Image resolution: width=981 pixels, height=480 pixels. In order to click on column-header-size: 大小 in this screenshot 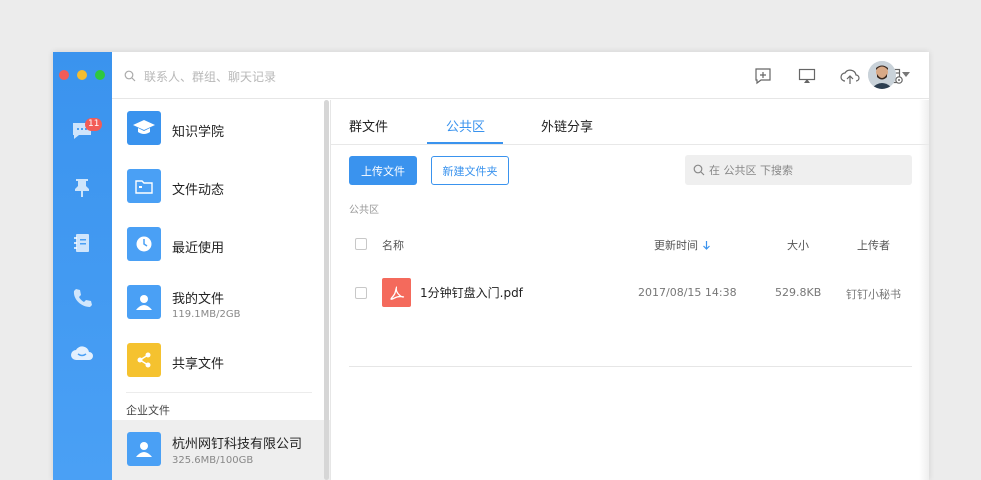, I will do `click(798, 245)`.